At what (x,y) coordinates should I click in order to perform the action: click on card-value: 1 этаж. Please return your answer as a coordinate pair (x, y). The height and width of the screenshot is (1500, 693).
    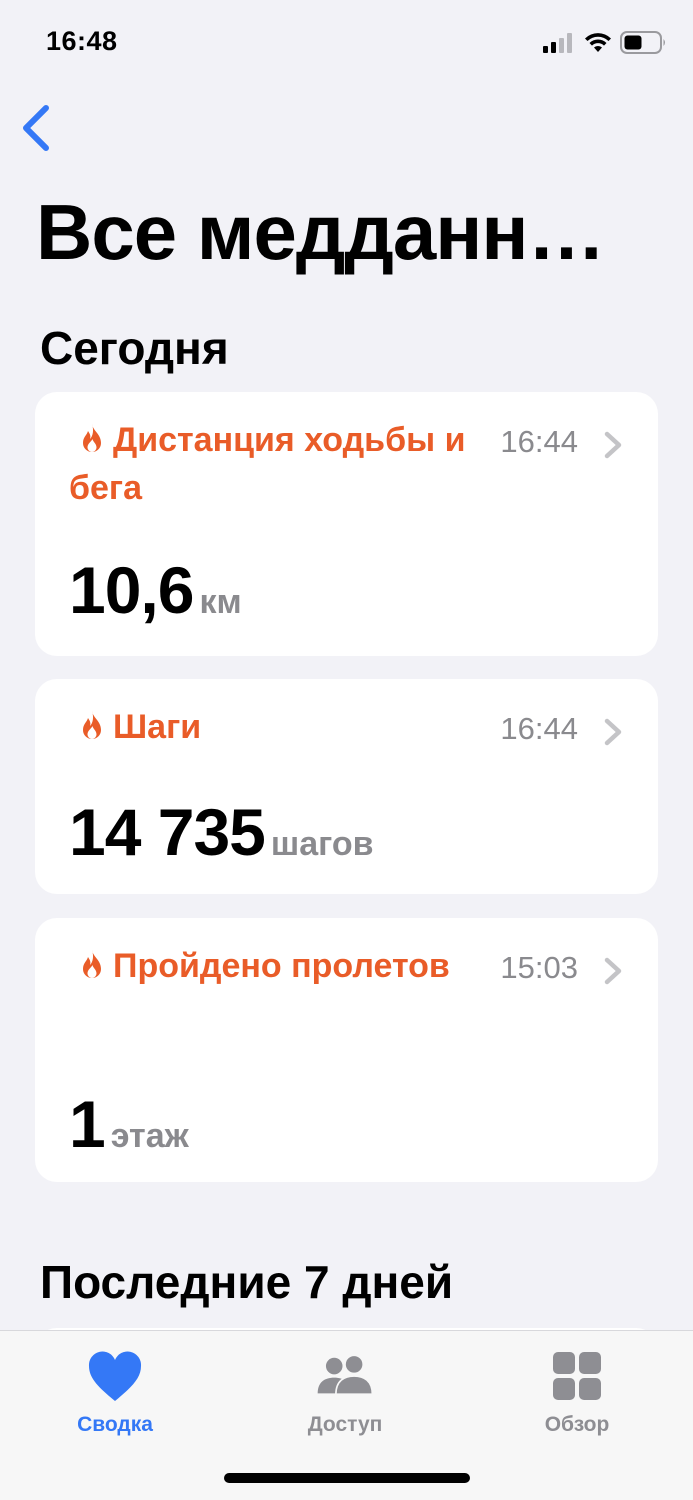
    Looking at the image, I should click on (129, 1124).